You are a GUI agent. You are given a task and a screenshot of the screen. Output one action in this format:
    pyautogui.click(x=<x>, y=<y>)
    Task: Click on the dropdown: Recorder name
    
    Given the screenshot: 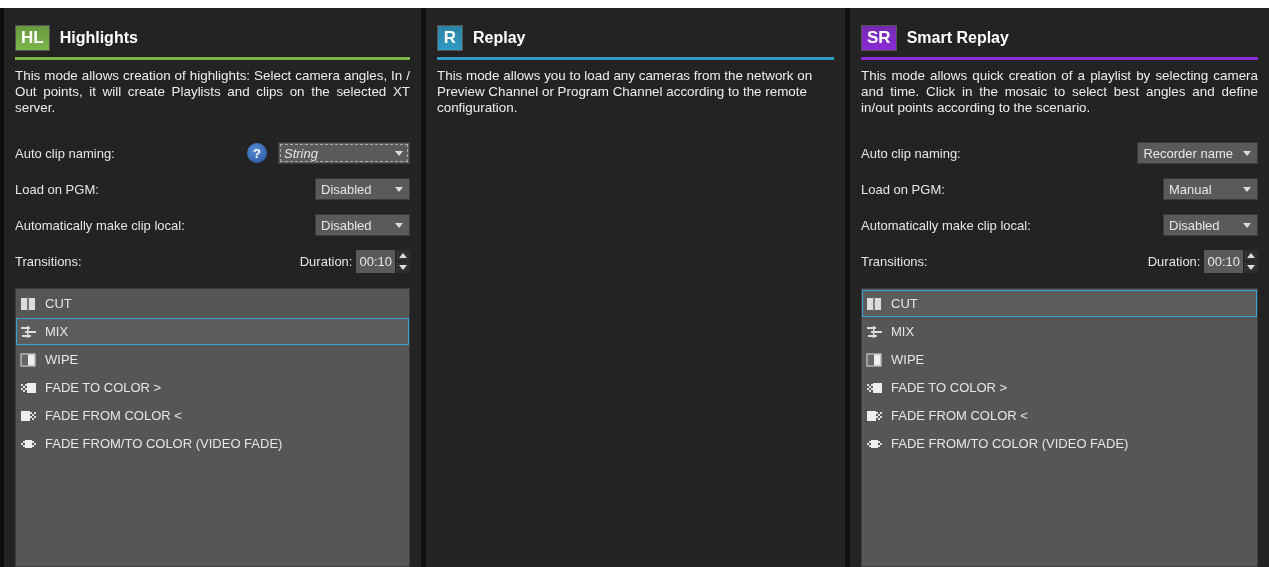 What is the action you would take?
    pyautogui.click(x=1197, y=153)
    